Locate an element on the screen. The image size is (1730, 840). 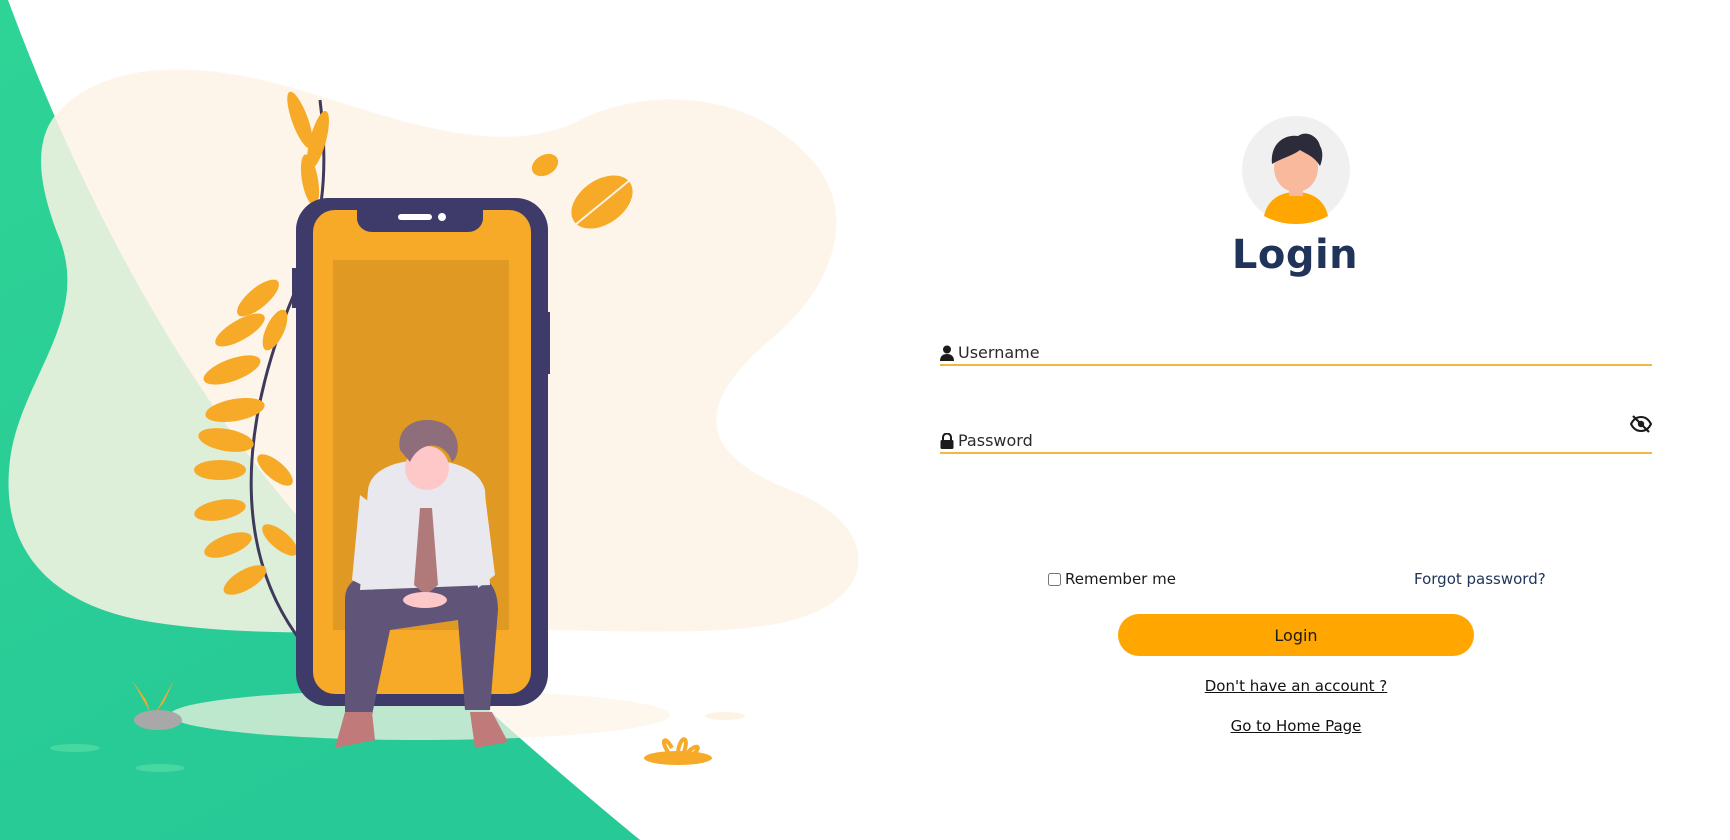
username-label-text: Username is located at coordinates (999, 352).